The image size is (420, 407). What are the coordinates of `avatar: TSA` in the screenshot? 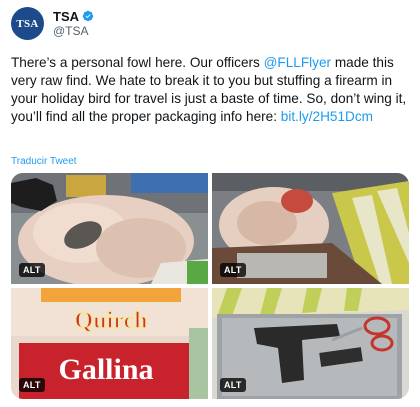 It's located at (27, 23).